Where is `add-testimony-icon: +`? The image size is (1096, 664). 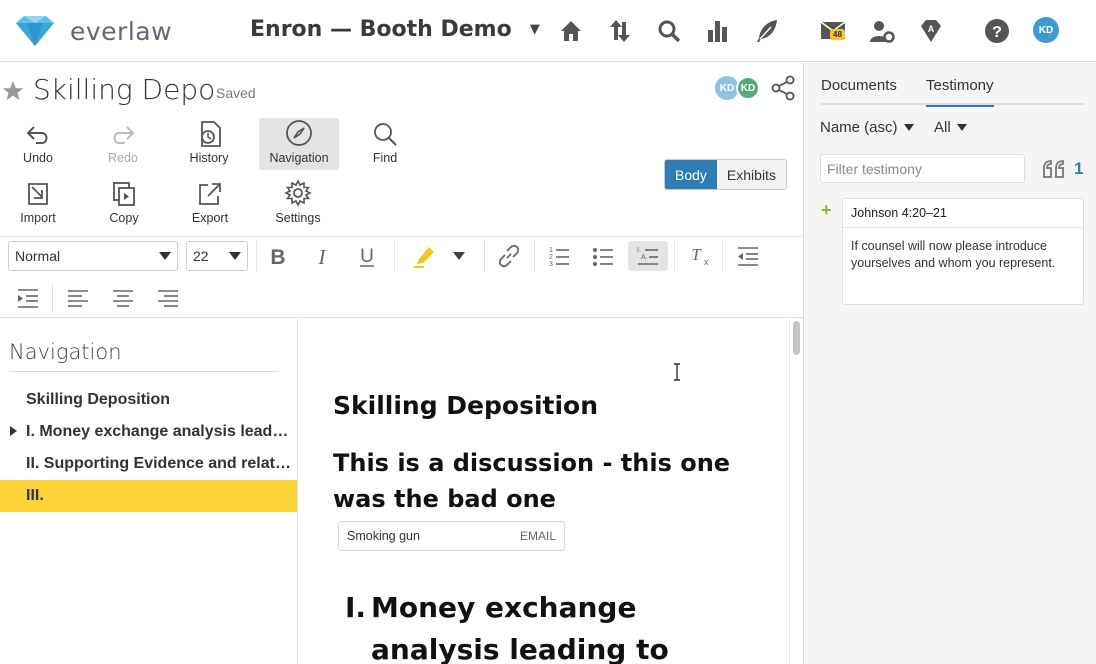 add-testimony-icon: + is located at coordinates (826, 210).